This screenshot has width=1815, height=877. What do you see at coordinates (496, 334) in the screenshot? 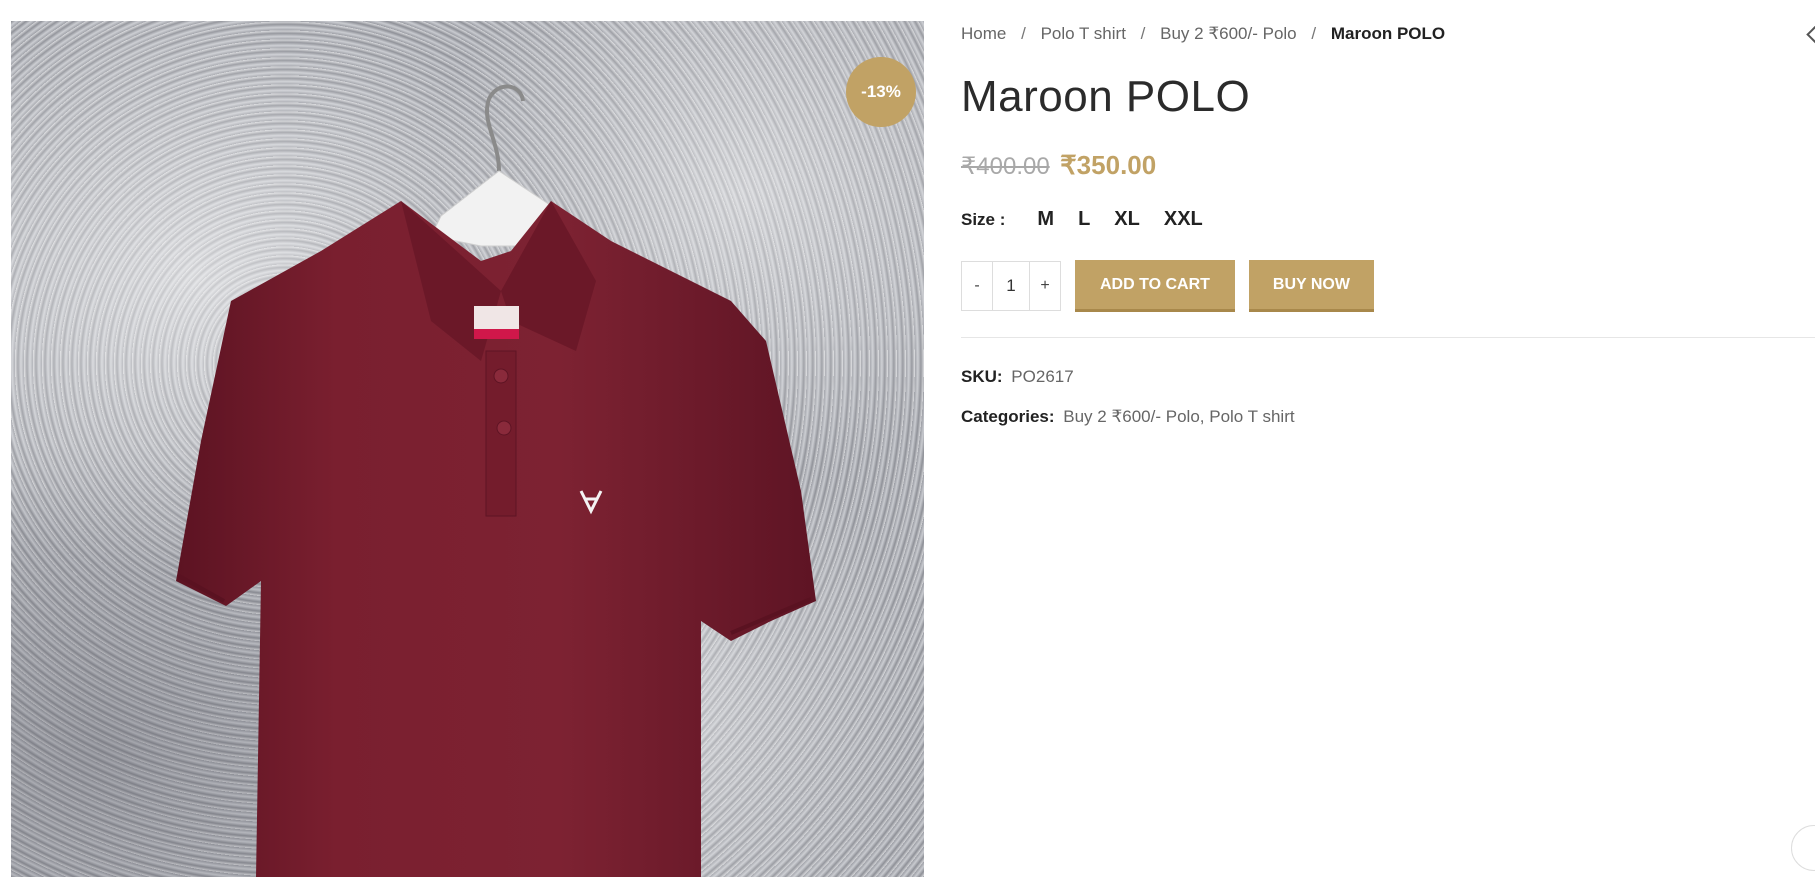
I see `neck-label-tag` at bounding box center [496, 334].